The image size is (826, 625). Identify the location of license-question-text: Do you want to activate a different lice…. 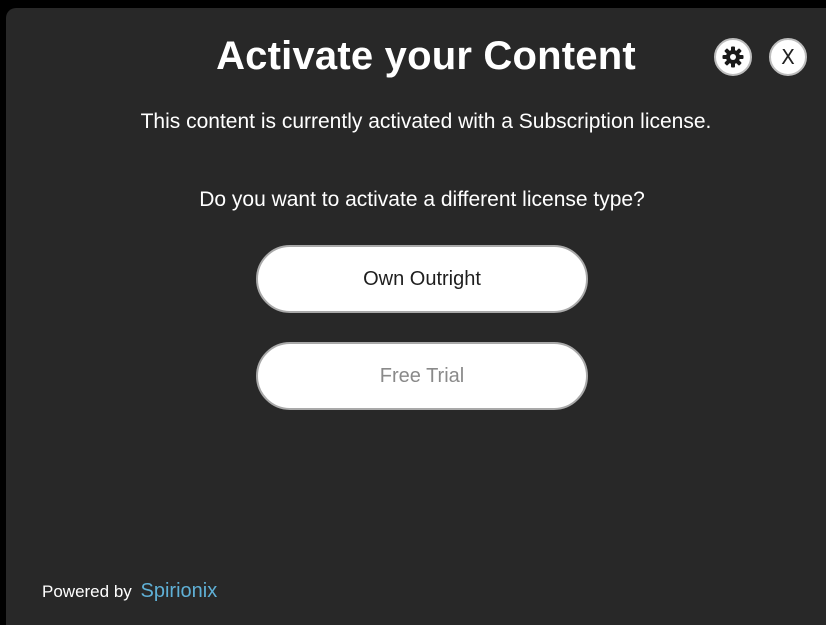
(422, 199).